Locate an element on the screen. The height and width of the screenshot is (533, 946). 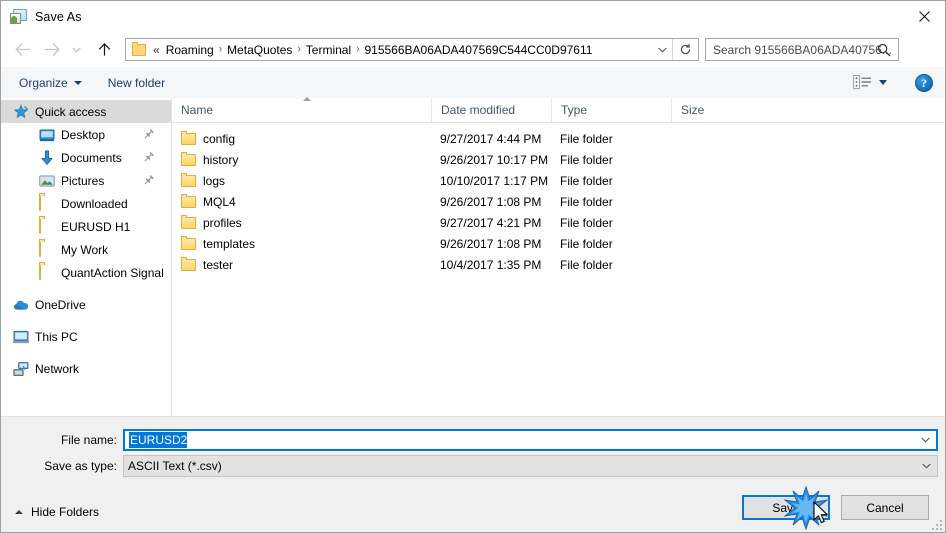
breadcrumb-item-terminal: Terminal is located at coordinates (328, 50).